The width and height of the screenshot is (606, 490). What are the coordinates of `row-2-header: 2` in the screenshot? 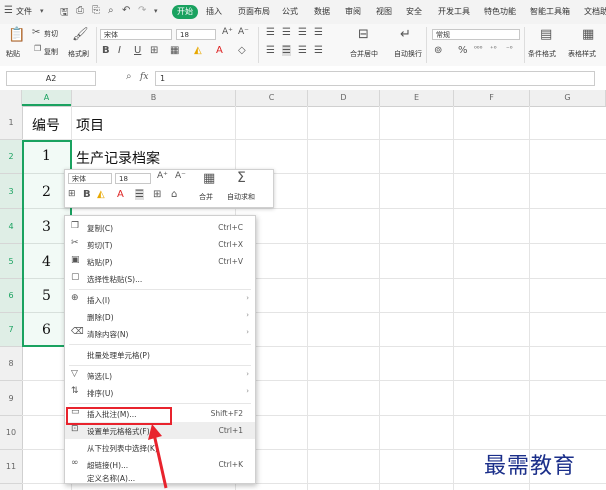 It's located at (11, 157).